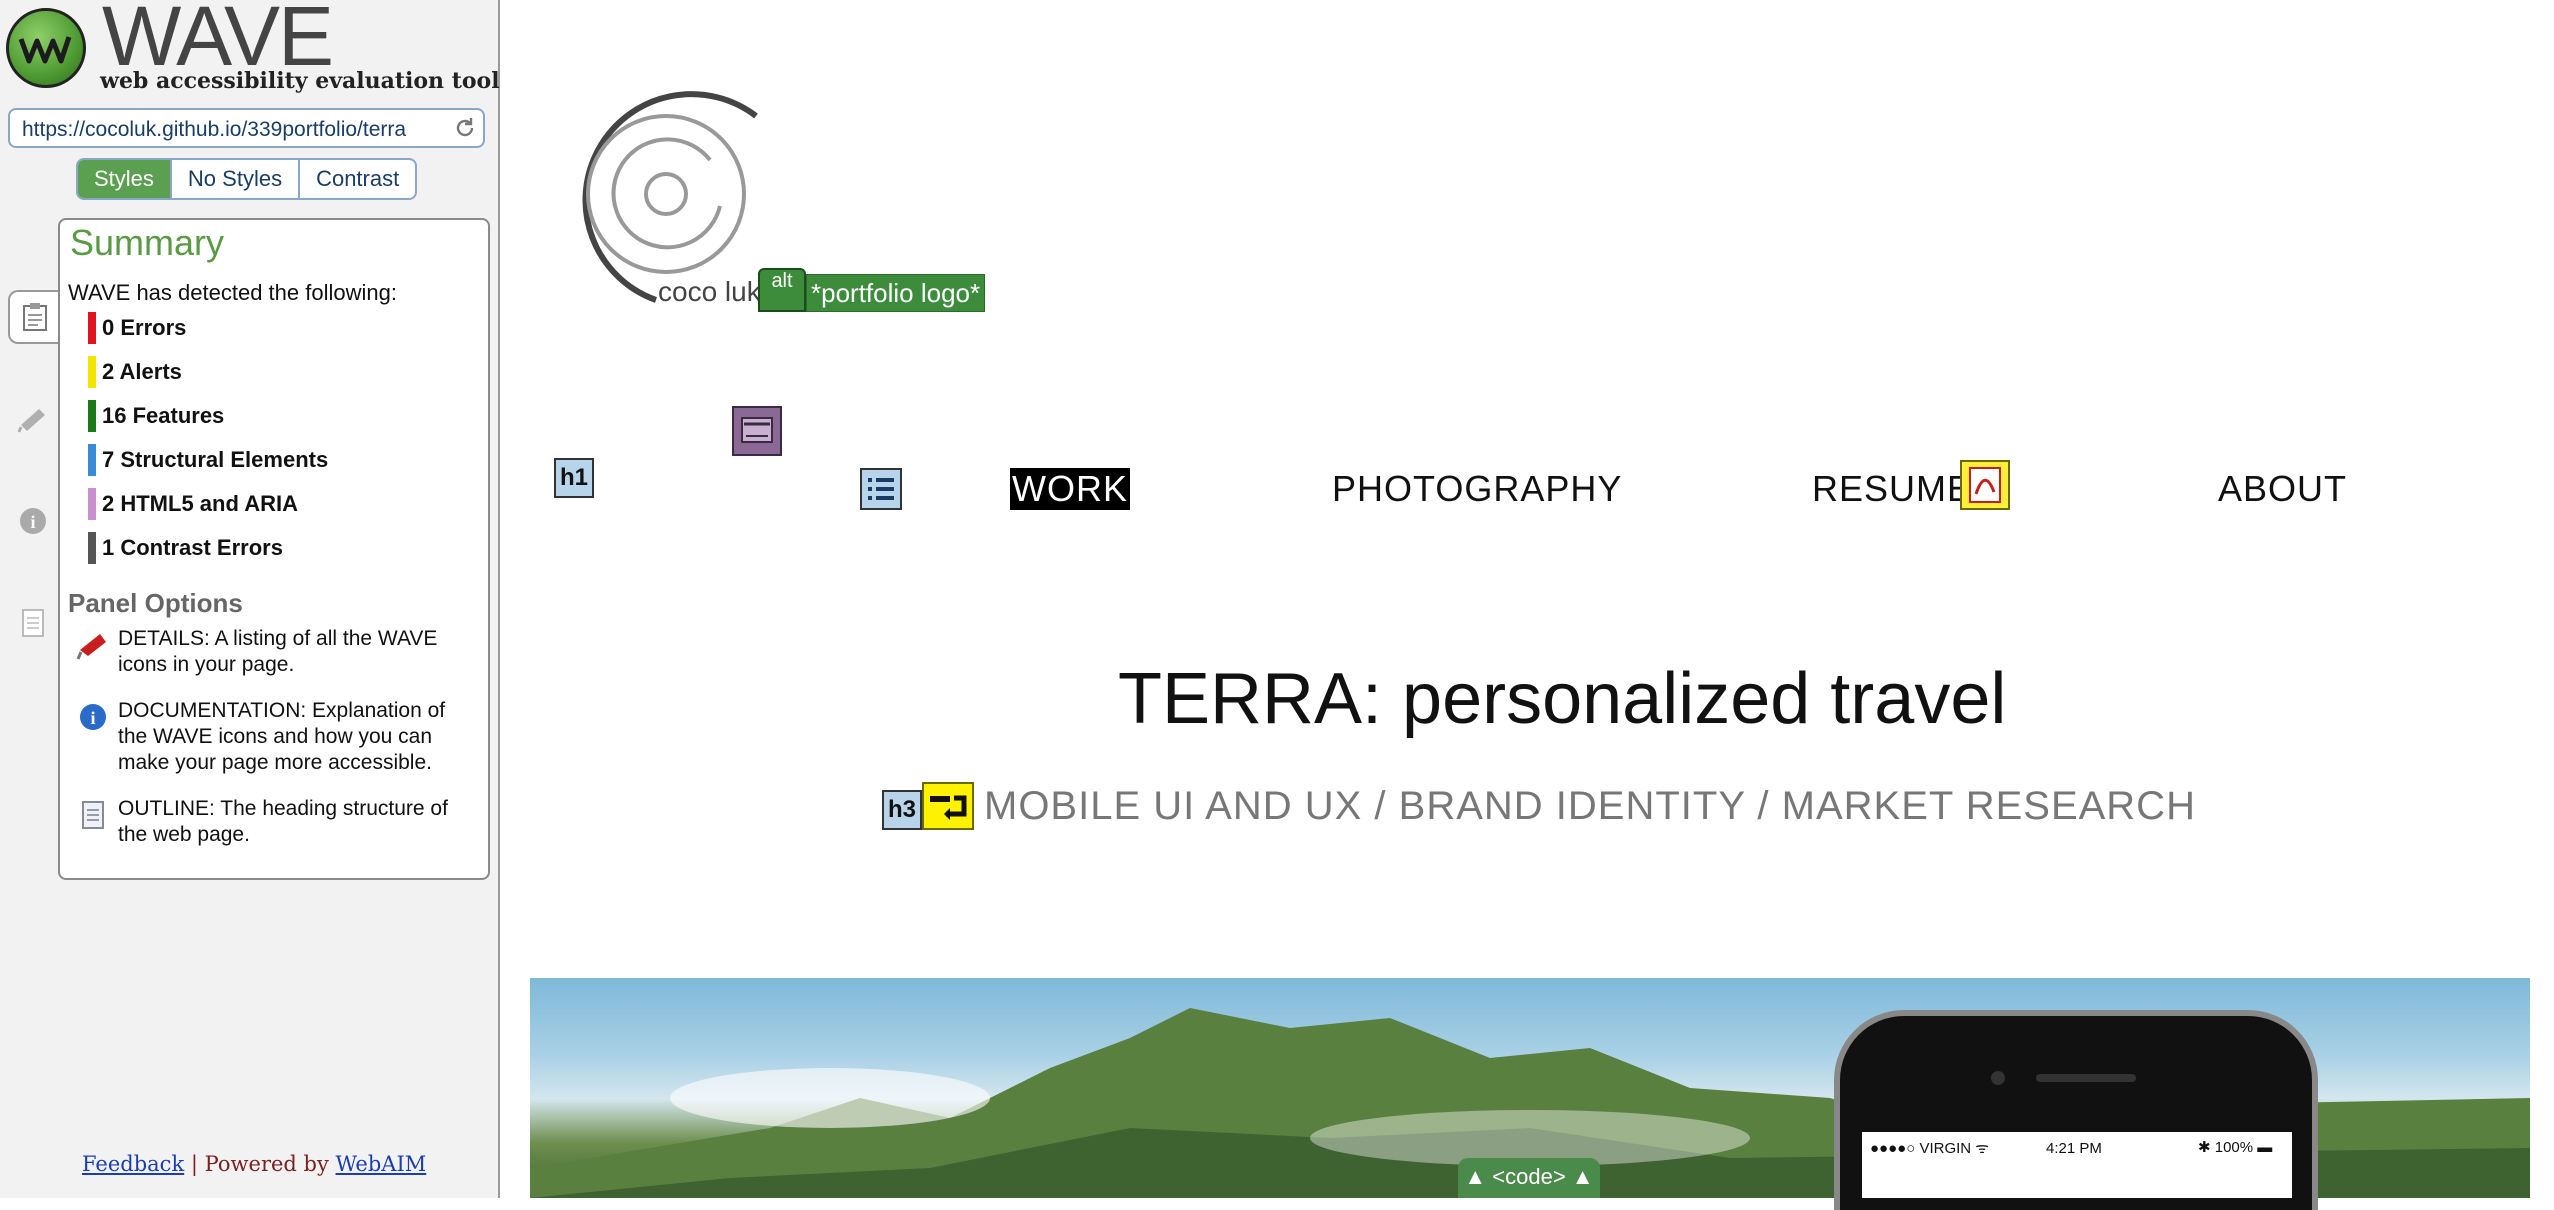 The width and height of the screenshot is (2554, 1210). Describe the element at coordinates (133, 1164) in the screenshot. I see `feedback-link: Feedback` at that location.